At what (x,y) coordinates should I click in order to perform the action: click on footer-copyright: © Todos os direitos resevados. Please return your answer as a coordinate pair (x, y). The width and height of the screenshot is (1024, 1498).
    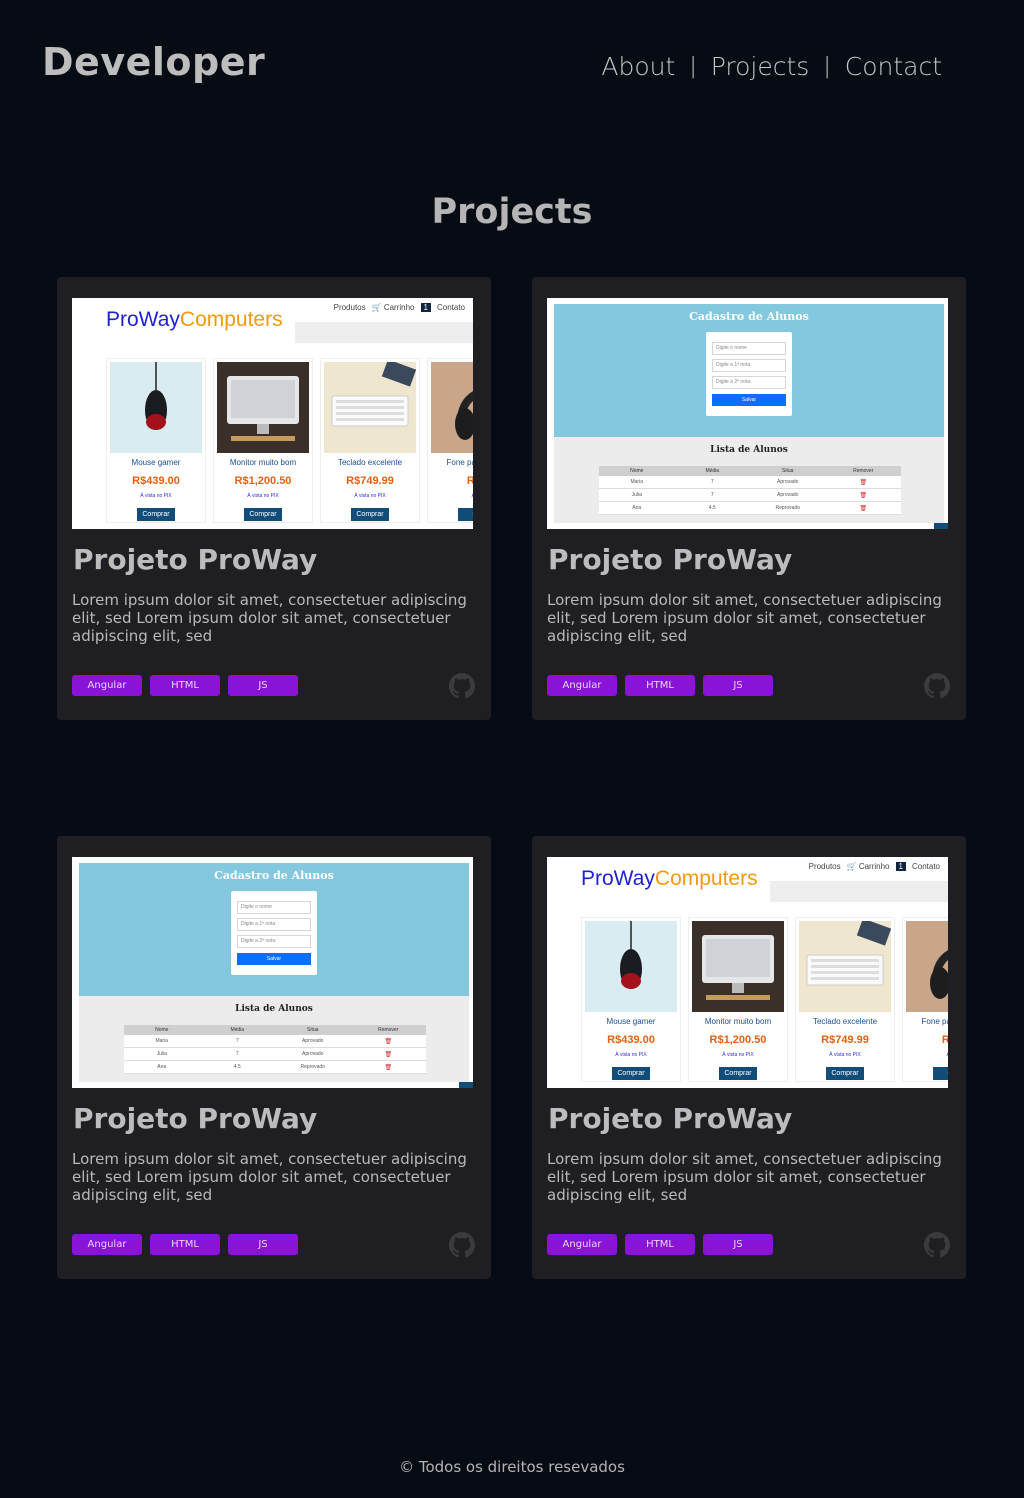
    Looking at the image, I should click on (512, 1467).